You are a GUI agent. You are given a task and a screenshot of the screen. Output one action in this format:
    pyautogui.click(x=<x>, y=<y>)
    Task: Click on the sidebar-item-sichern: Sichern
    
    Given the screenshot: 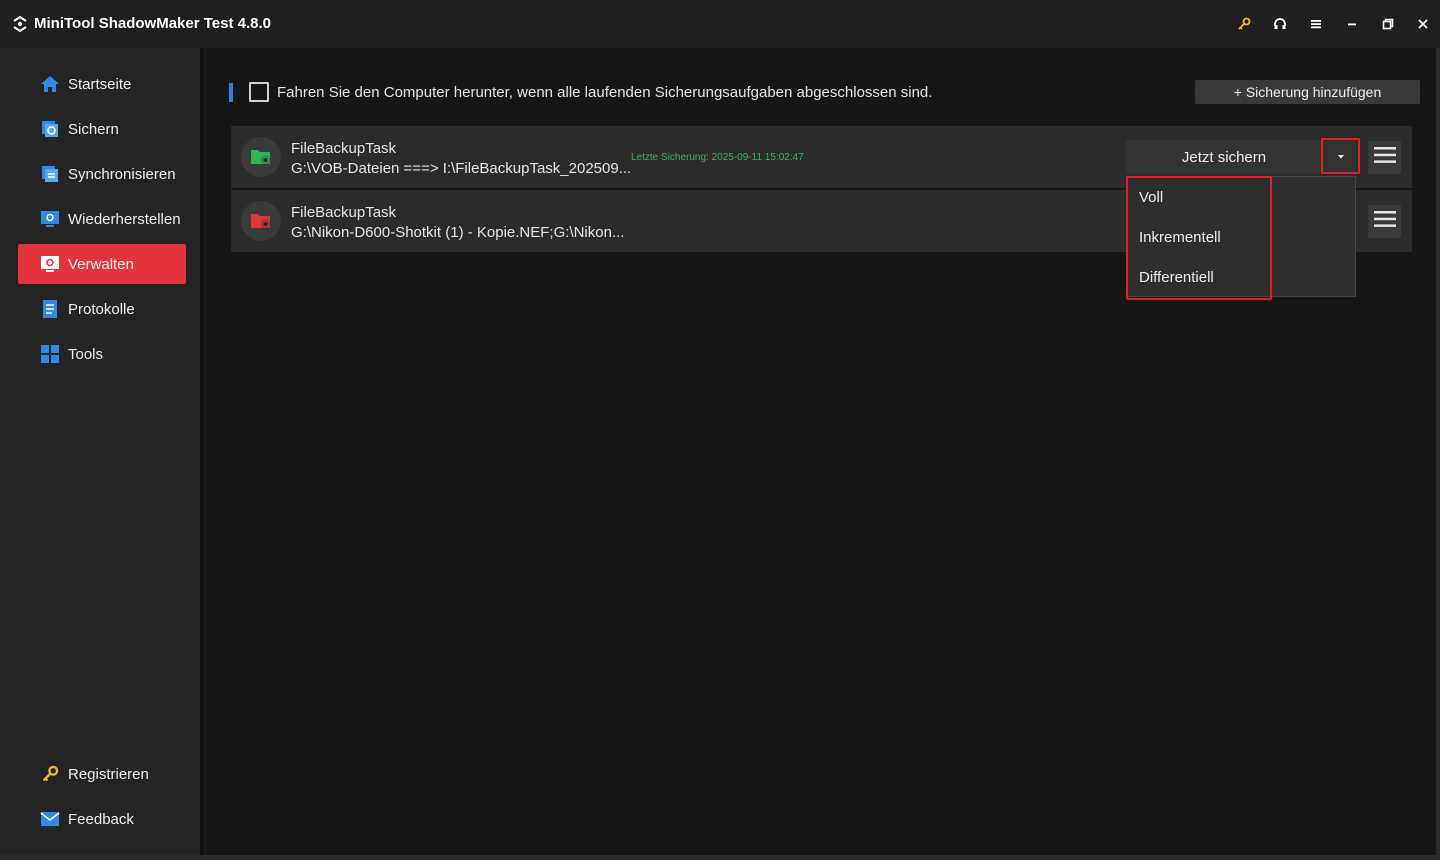 What is the action you would take?
    pyautogui.click(x=102, y=129)
    